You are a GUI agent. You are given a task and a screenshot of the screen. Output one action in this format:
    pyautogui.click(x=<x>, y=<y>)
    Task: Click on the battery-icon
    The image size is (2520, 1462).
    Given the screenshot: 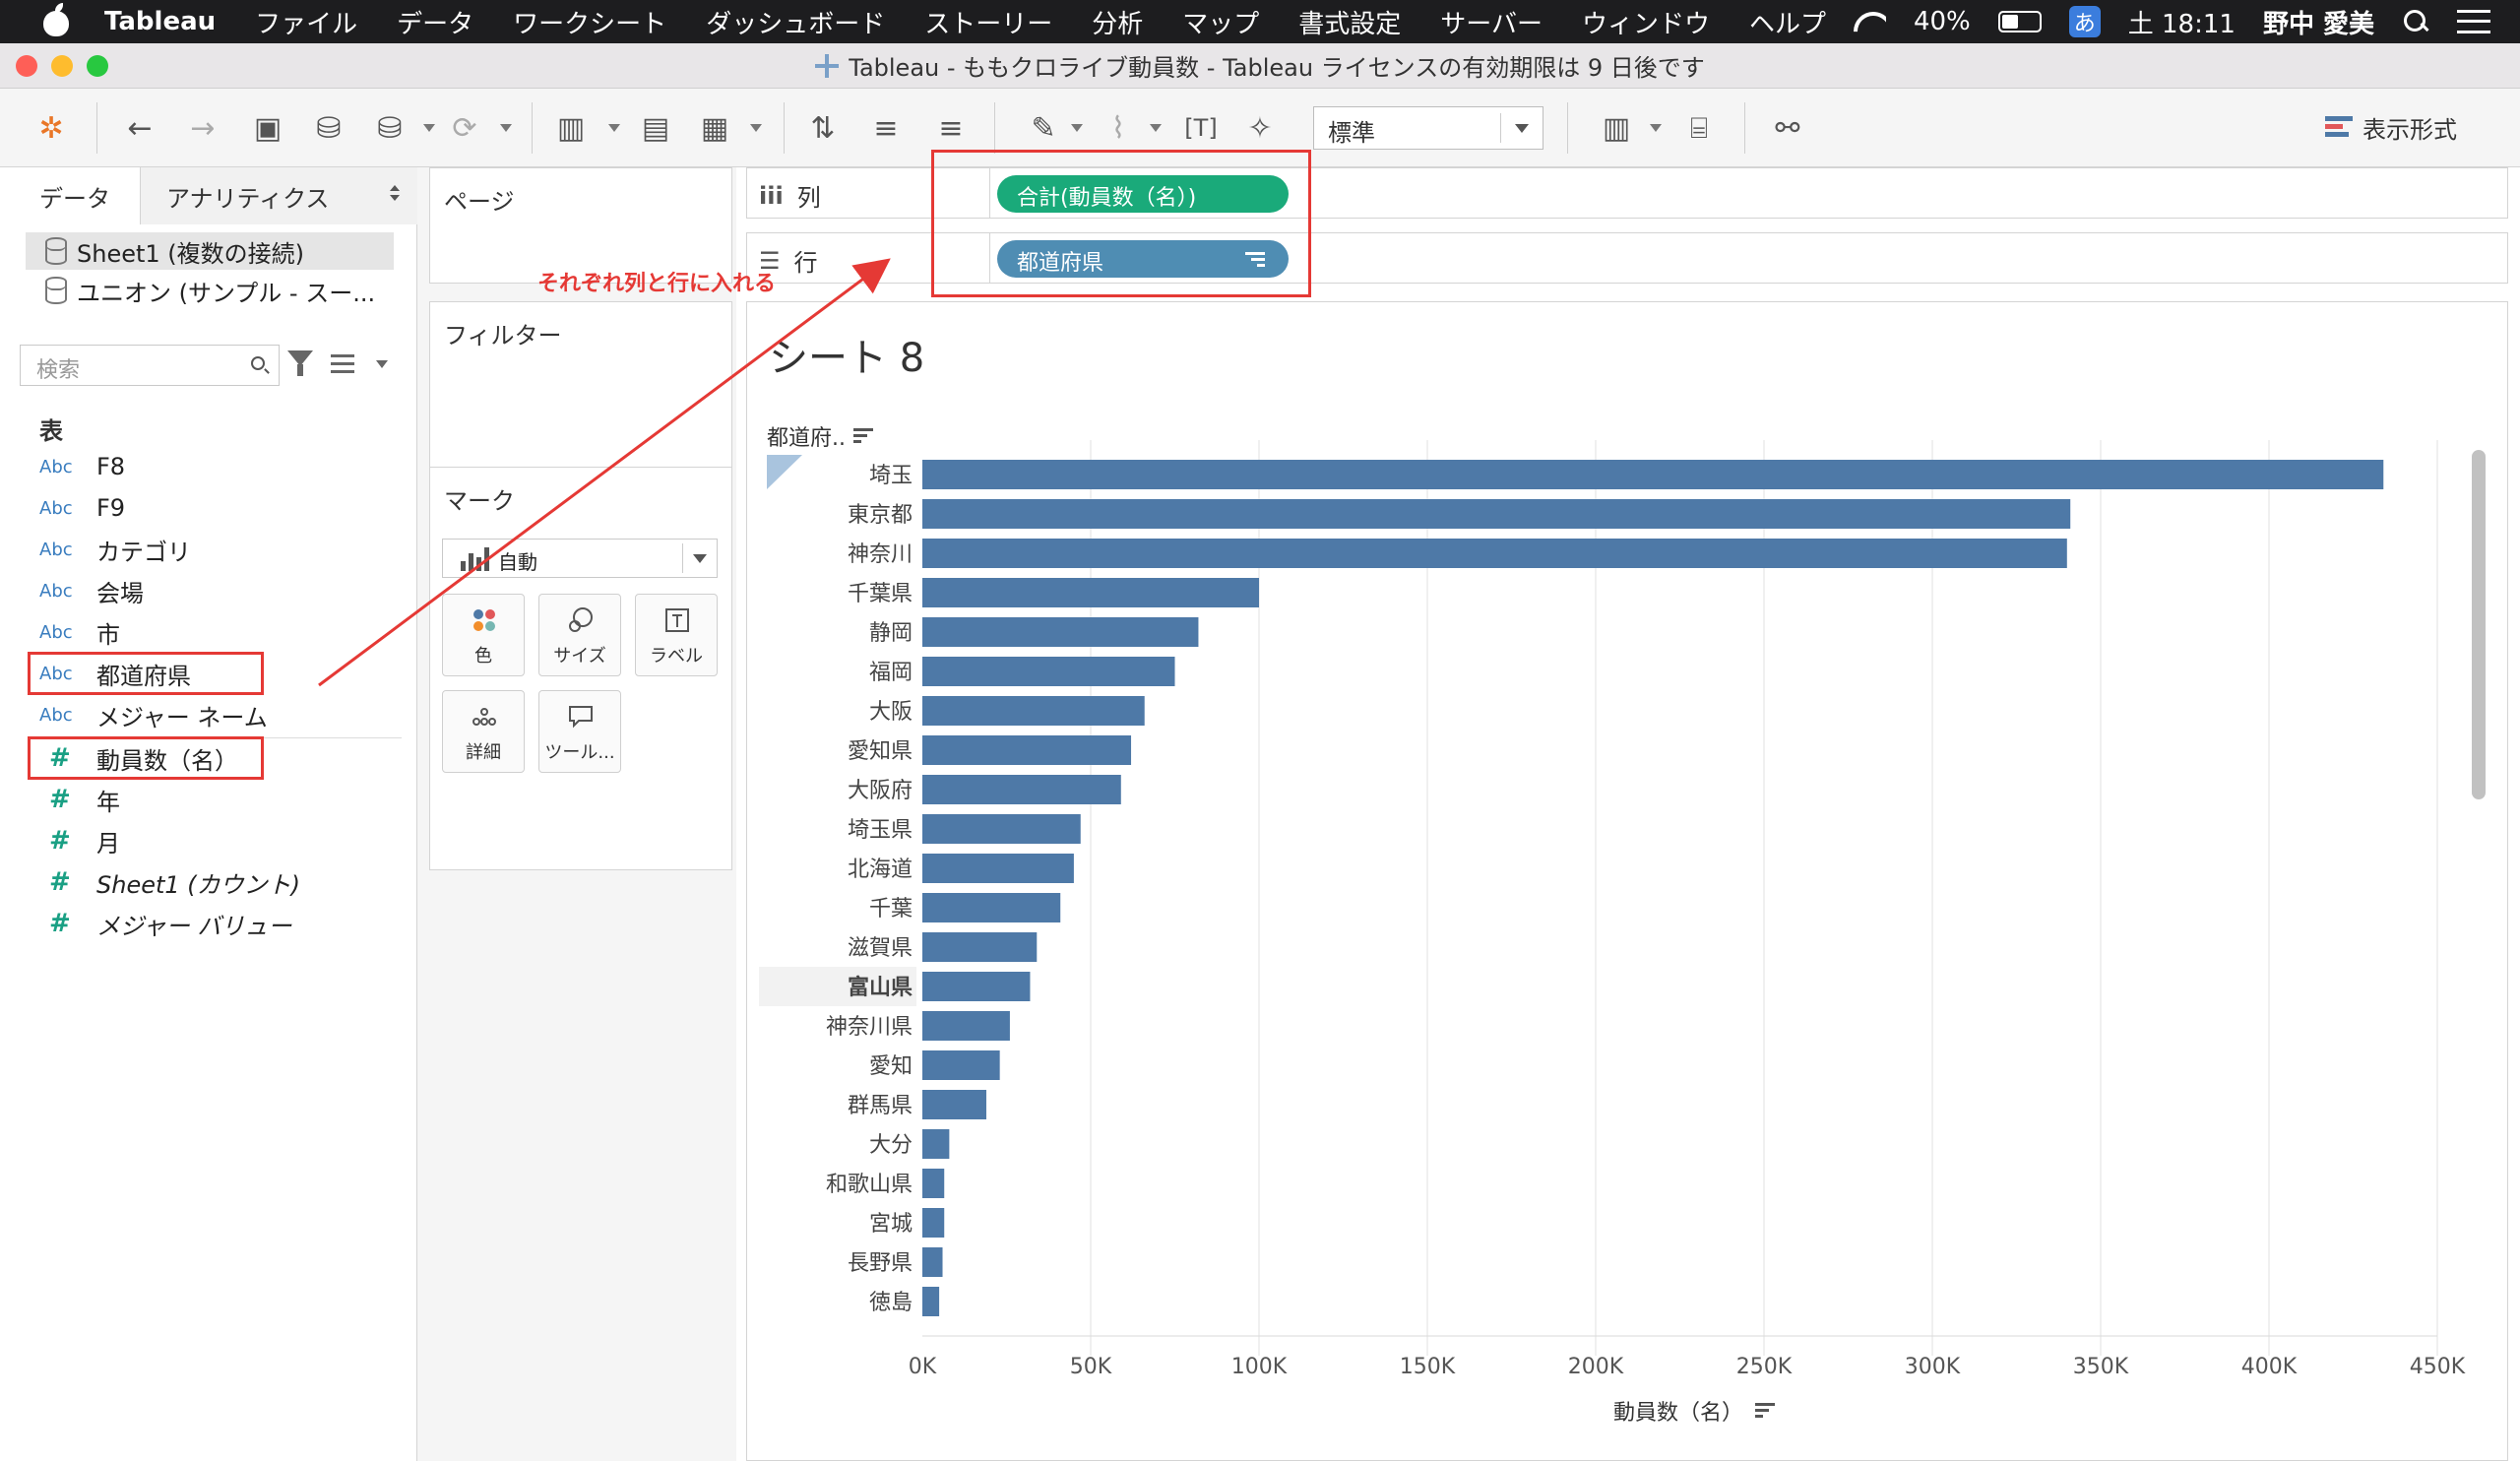 What is the action you would take?
    pyautogui.click(x=2019, y=21)
    